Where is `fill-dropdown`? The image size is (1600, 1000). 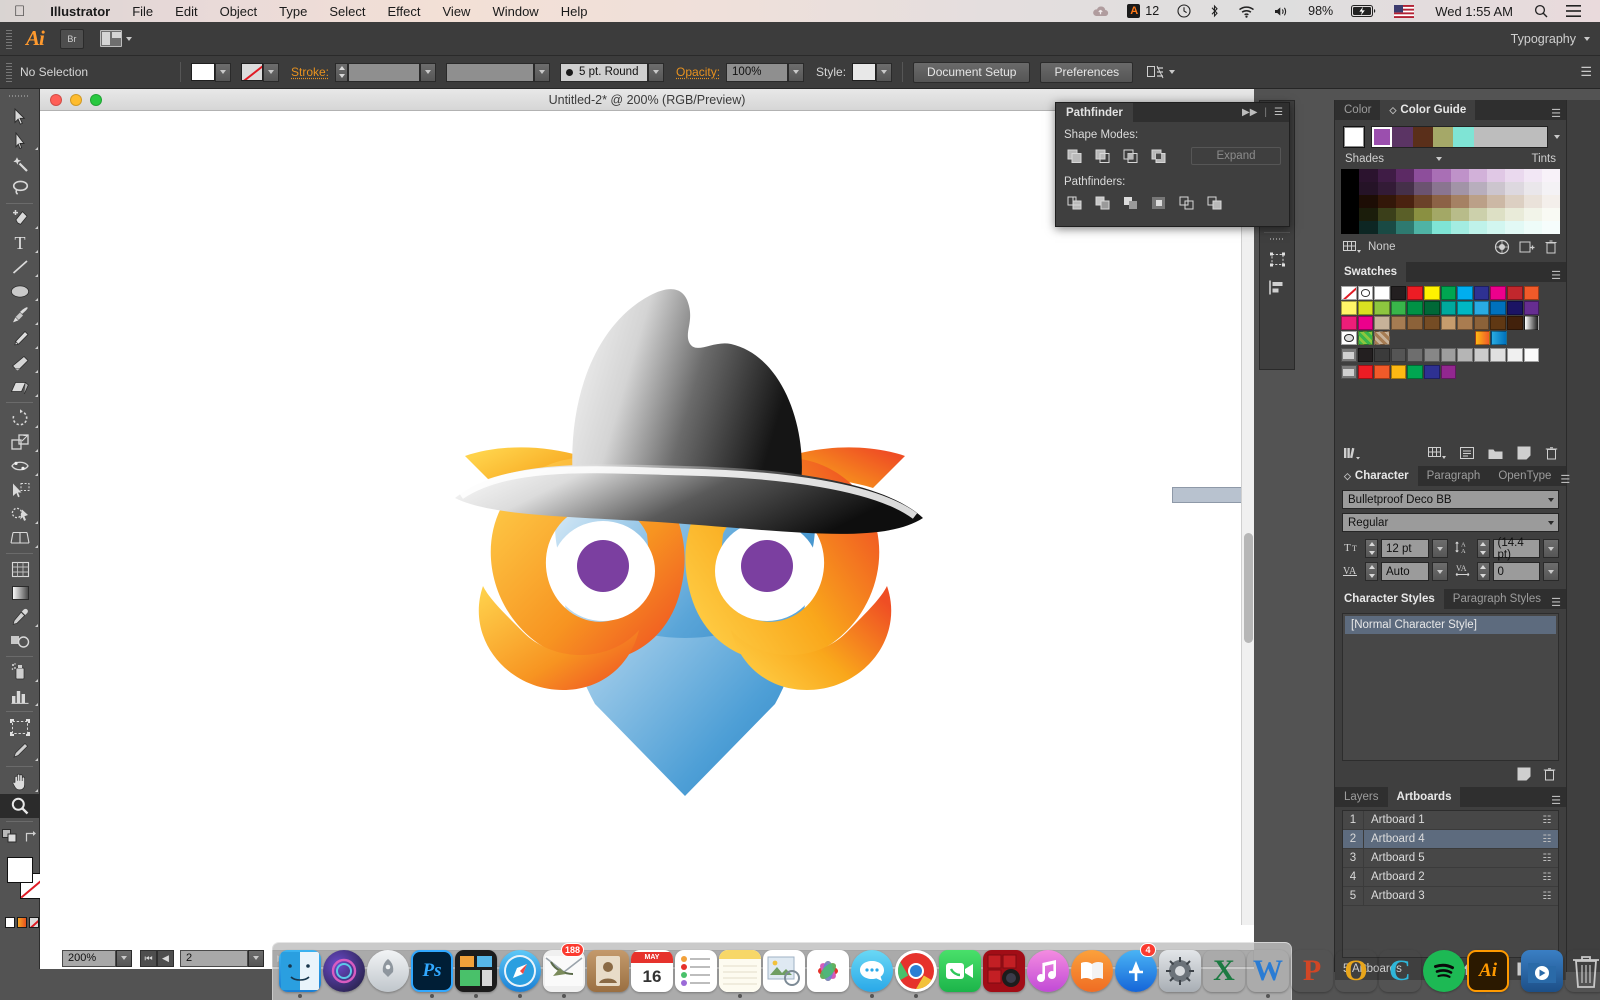 fill-dropdown is located at coordinates (223, 72).